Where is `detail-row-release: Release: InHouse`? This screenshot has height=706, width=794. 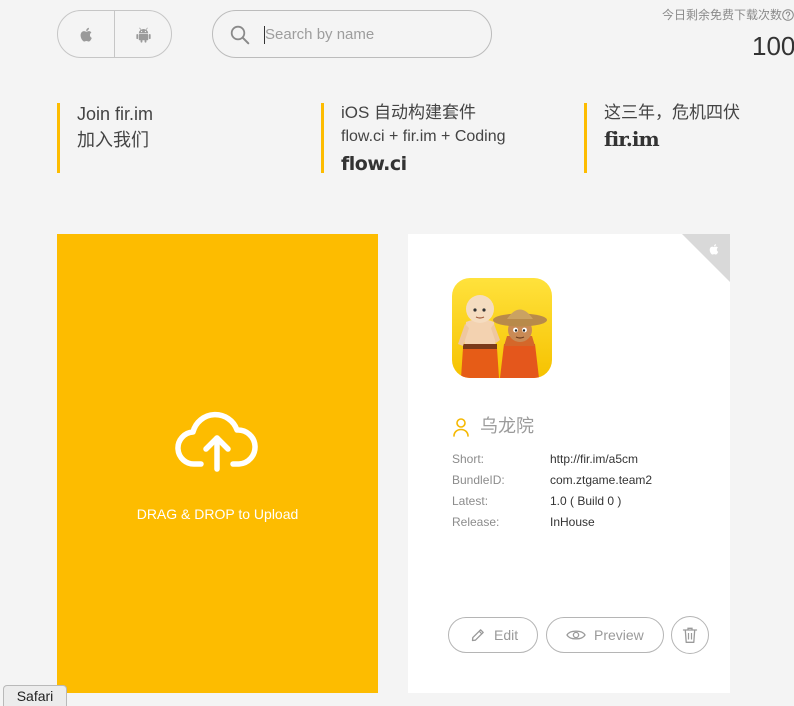 detail-row-release: Release: InHouse is located at coordinates (582, 522).